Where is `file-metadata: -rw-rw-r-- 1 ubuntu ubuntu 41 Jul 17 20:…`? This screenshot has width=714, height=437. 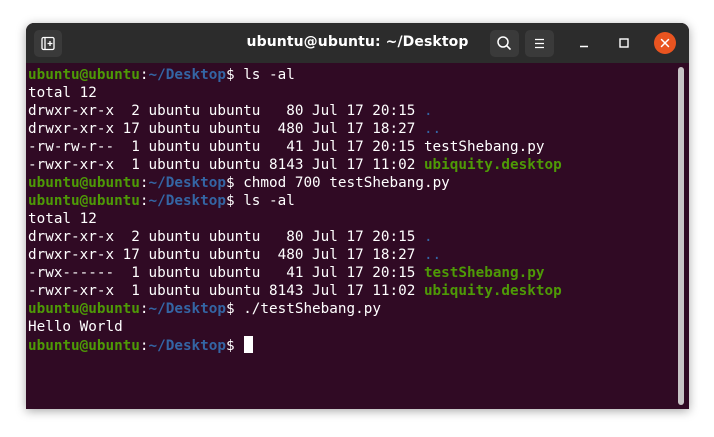 file-metadata: -rw-rw-r-- 1 ubuntu ubuntu 41 Jul 17 20:… is located at coordinates (226, 147).